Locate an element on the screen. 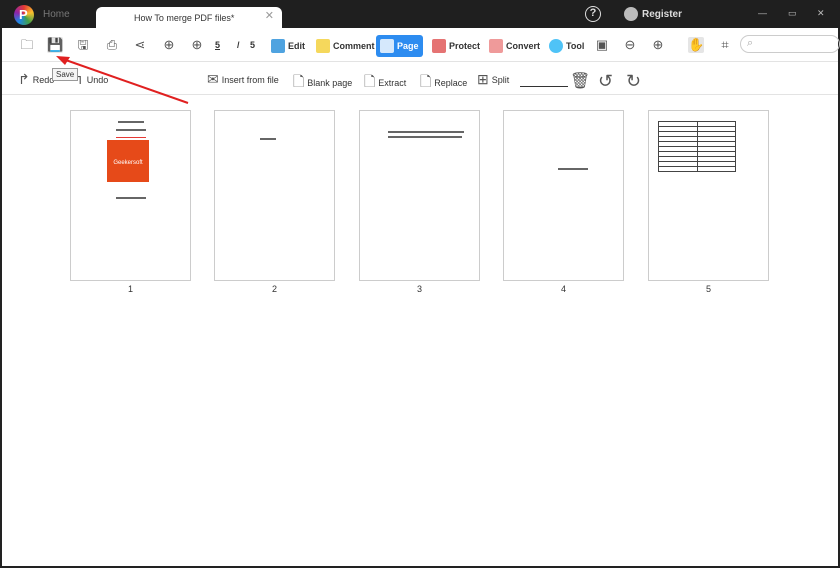 The height and width of the screenshot is (568, 840). annotation-arrow is located at coordinates (122, 80).